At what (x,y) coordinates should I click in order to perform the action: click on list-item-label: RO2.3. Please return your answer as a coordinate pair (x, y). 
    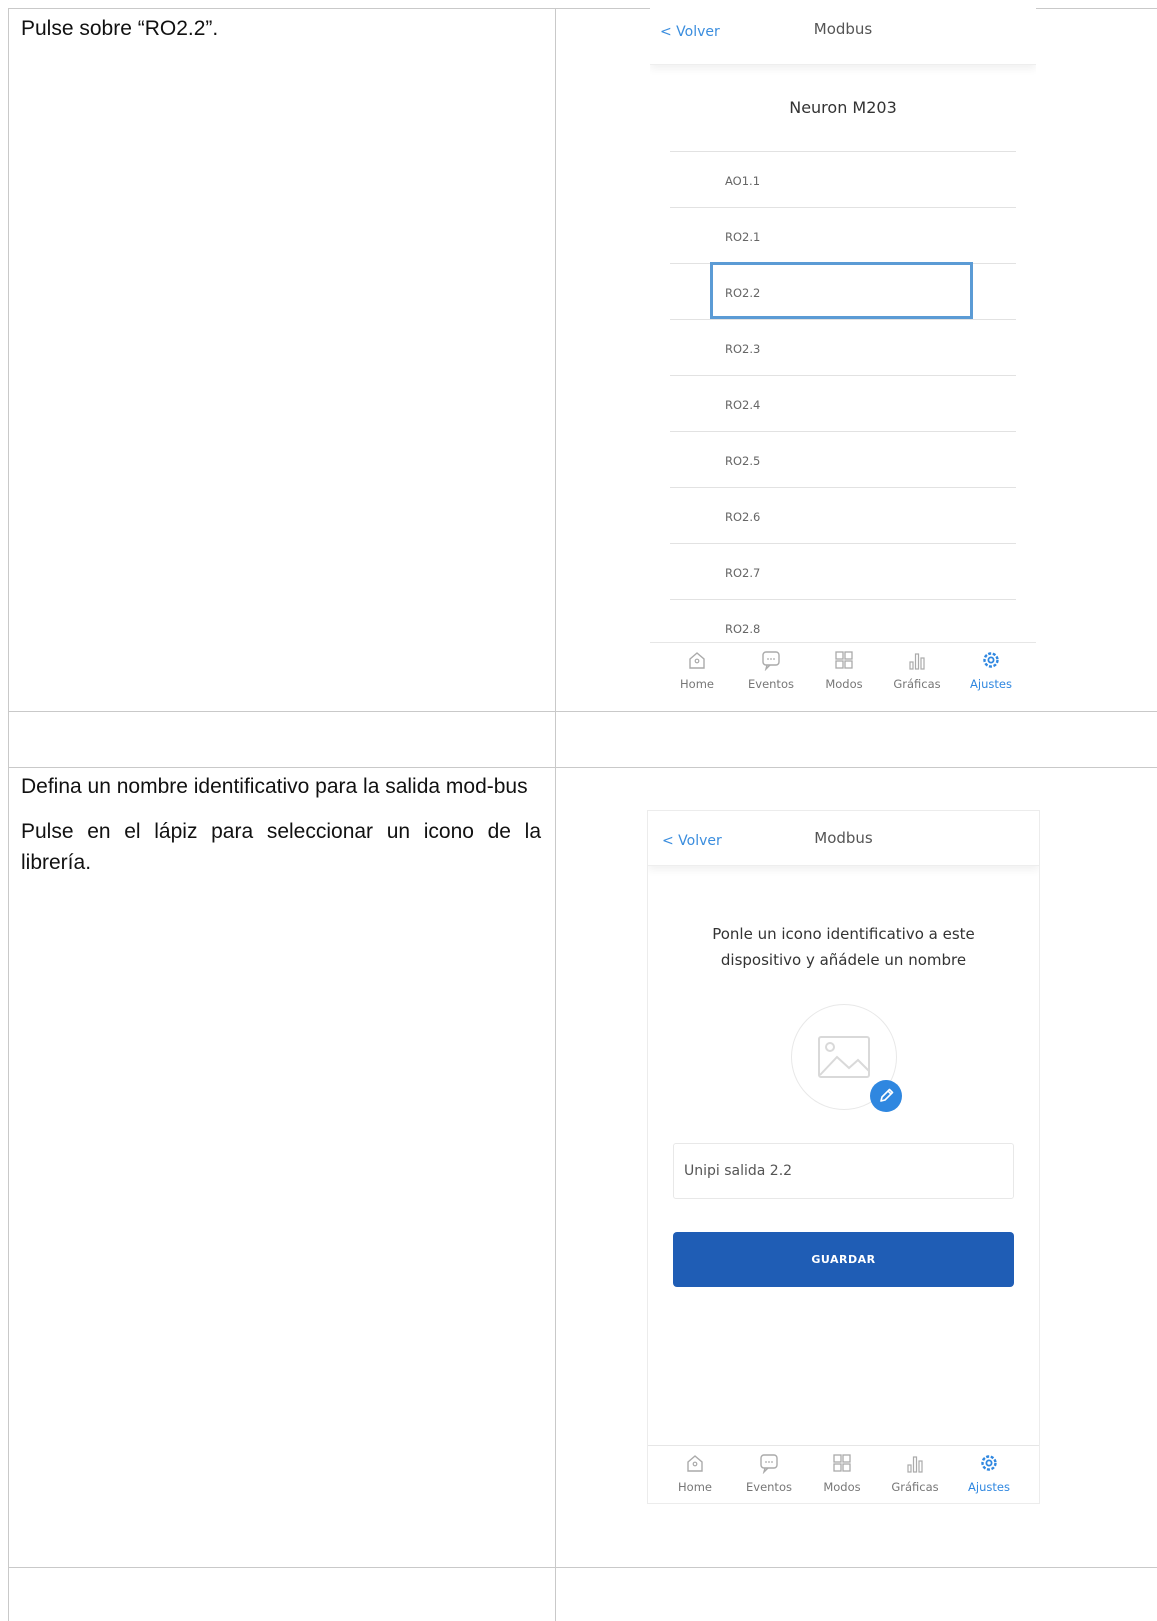
    Looking at the image, I should click on (743, 349).